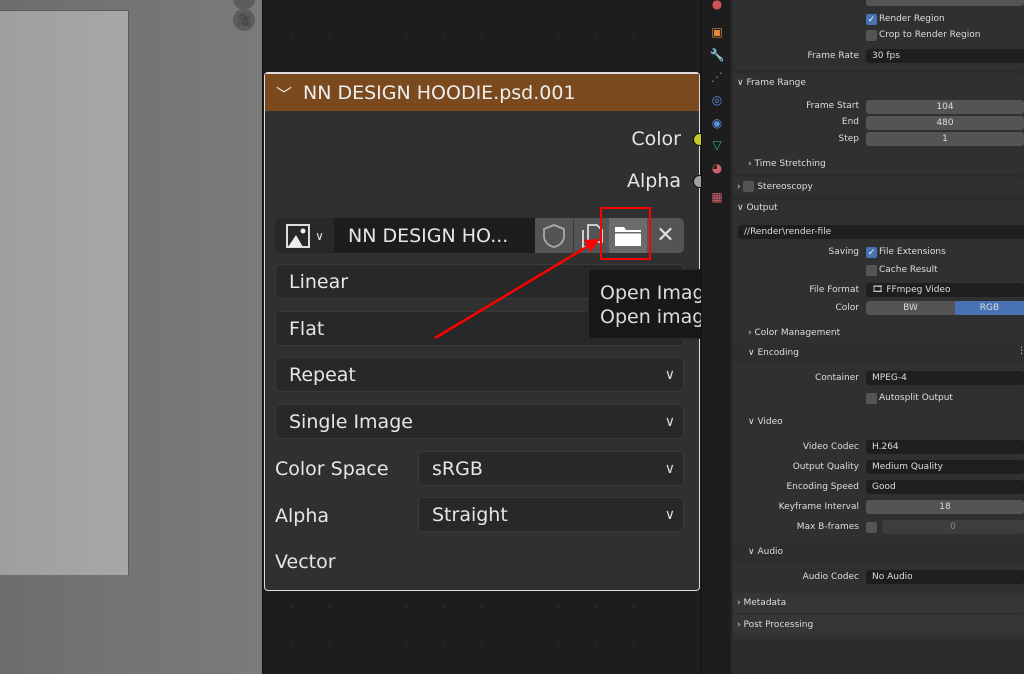 The width and height of the screenshot is (1024, 674). I want to click on video-codec-label: Video Codec, so click(830, 447).